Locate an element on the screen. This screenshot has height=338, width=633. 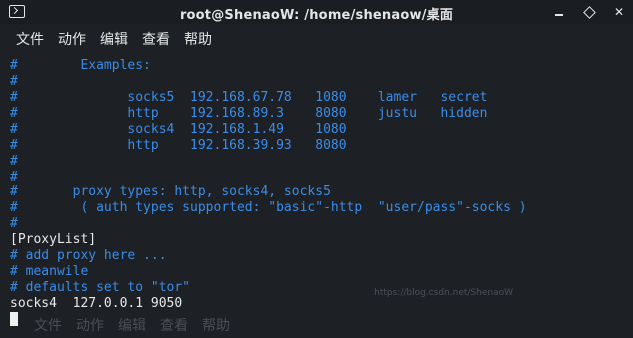
ghost-menu-item: 查看 is located at coordinates (174, 326).